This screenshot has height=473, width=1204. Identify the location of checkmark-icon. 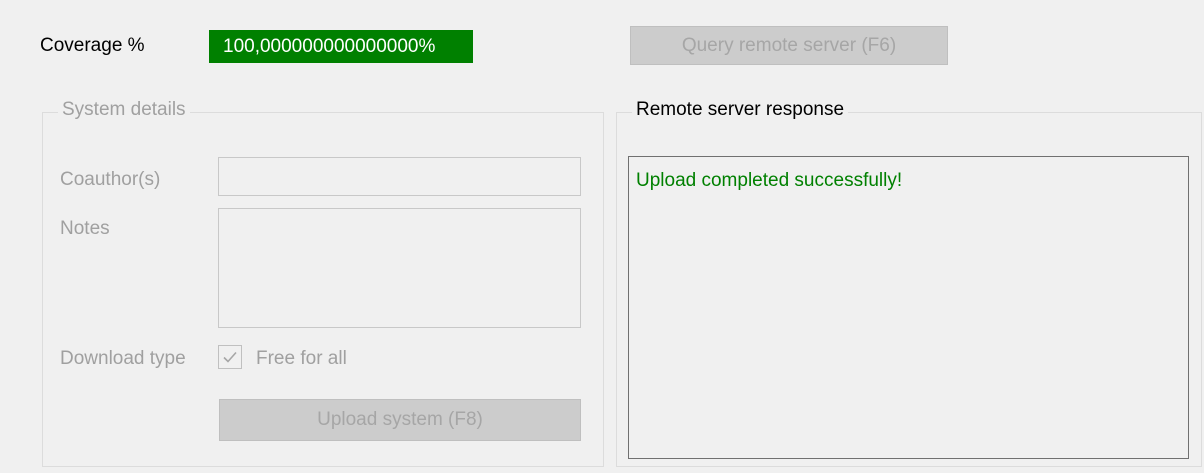
(230, 357).